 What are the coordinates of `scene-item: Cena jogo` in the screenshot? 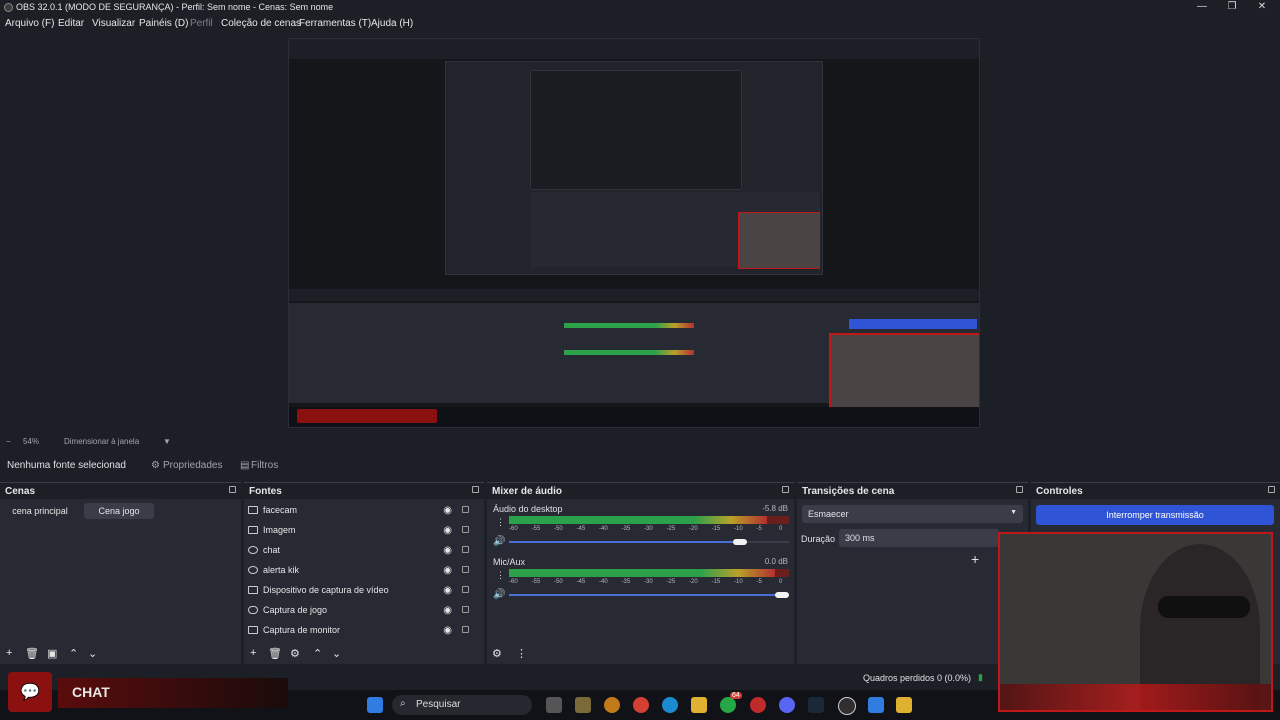 It's located at (119, 511).